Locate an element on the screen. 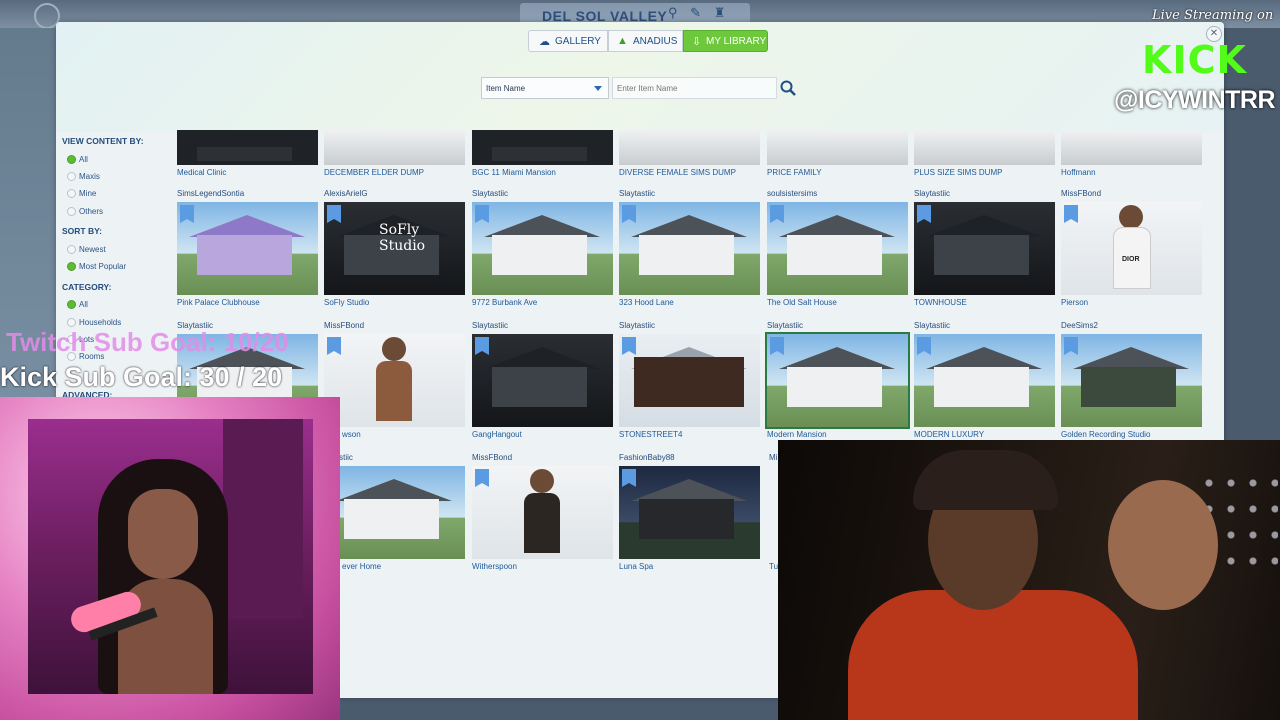  library-item-card: MissFBond Witherspoon is located at coordinates (542, 517).